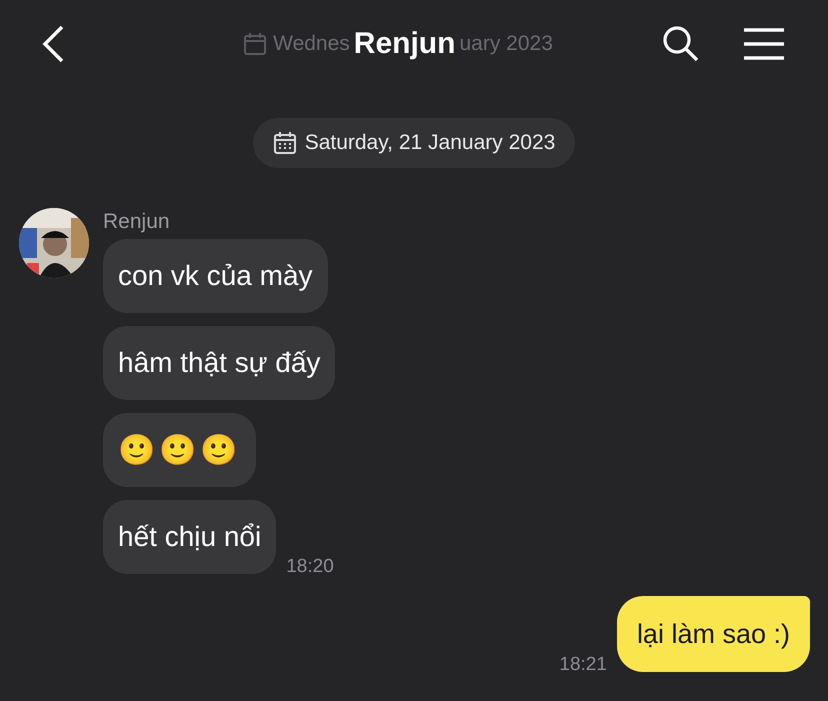 The width and height of the screenshot is (828, 701). Describe the element at coordinates (215, 276) in the screenshot. I see `message-bubble: con vk của mày` at that location.